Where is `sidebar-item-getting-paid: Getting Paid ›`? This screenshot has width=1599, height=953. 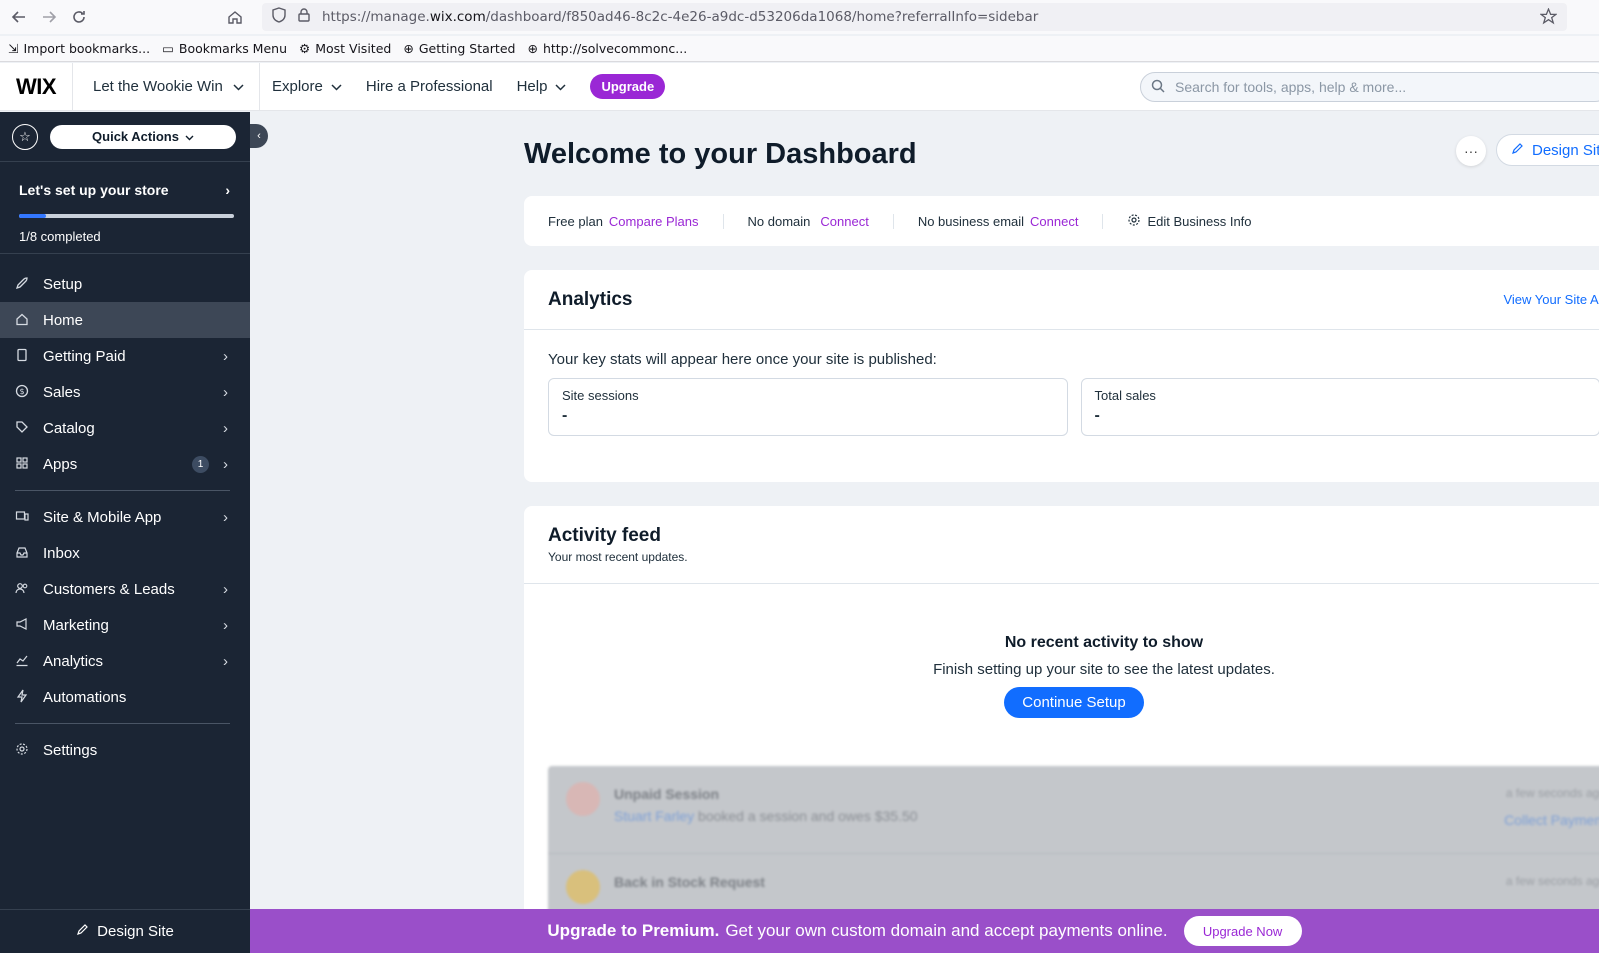
sidebar-item-getting-paid: Getting Paid › is located at coordinates (125, 356).